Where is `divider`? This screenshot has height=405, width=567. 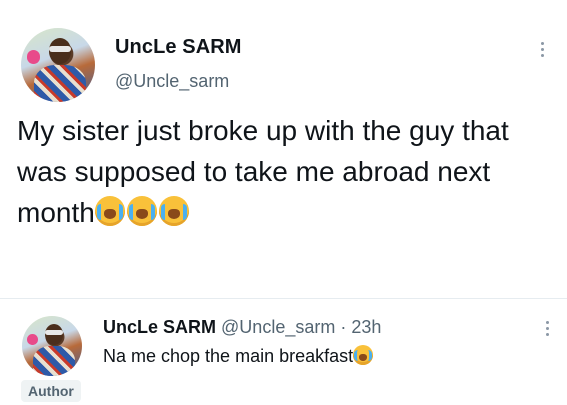 divider is located at coordinates (283, 298).